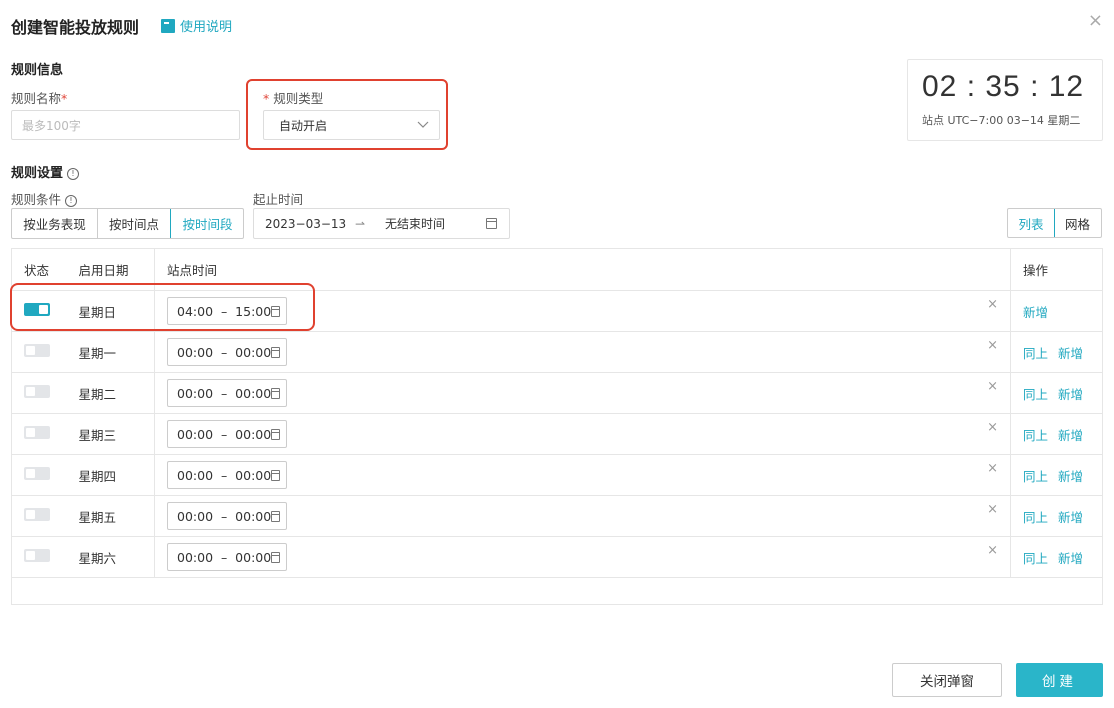  I want to click on day-cell: 星期四, so click(110, 475).